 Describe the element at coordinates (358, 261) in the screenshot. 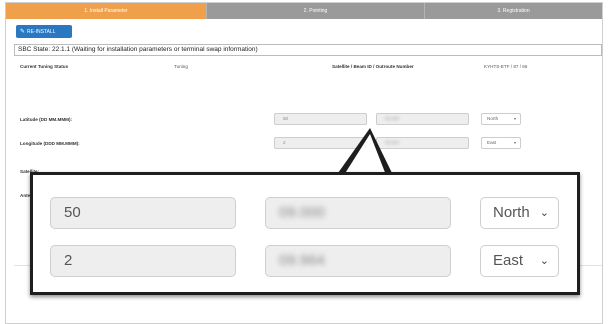

I see `longitude-minutes-input: 09.964` at that location.